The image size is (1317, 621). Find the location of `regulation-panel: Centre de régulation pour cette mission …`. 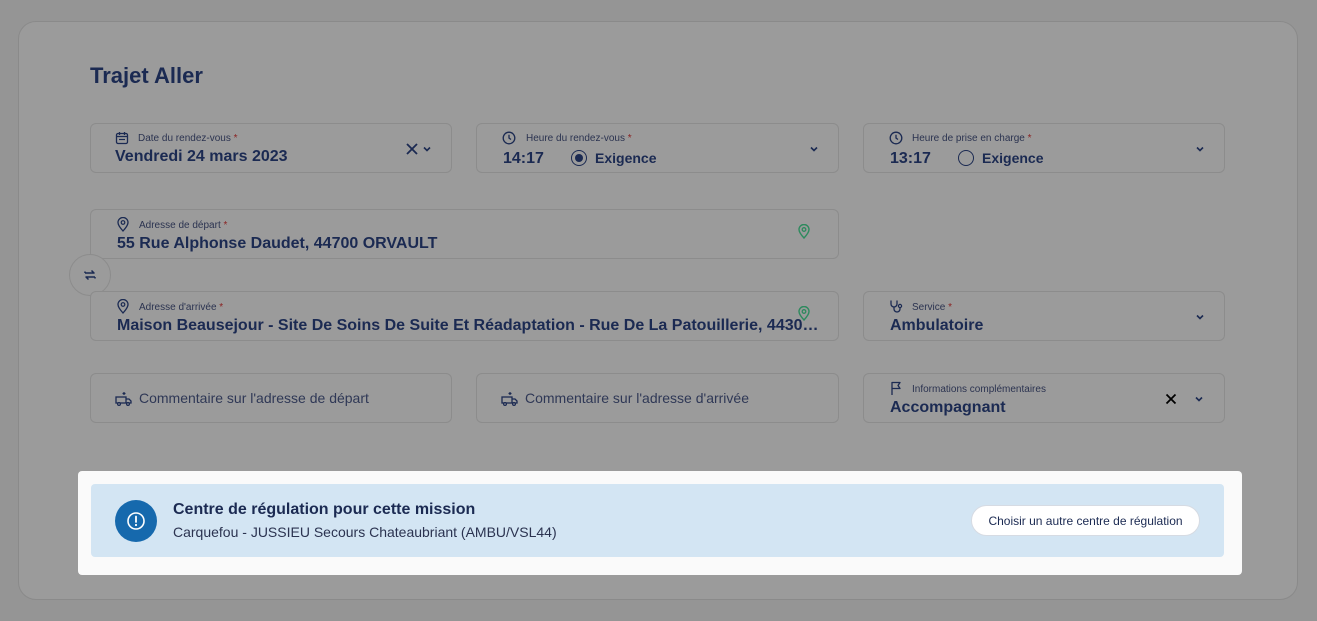

regulation-panel: Centre de régulation pour cette mission … is located at coordinates (660, 523).